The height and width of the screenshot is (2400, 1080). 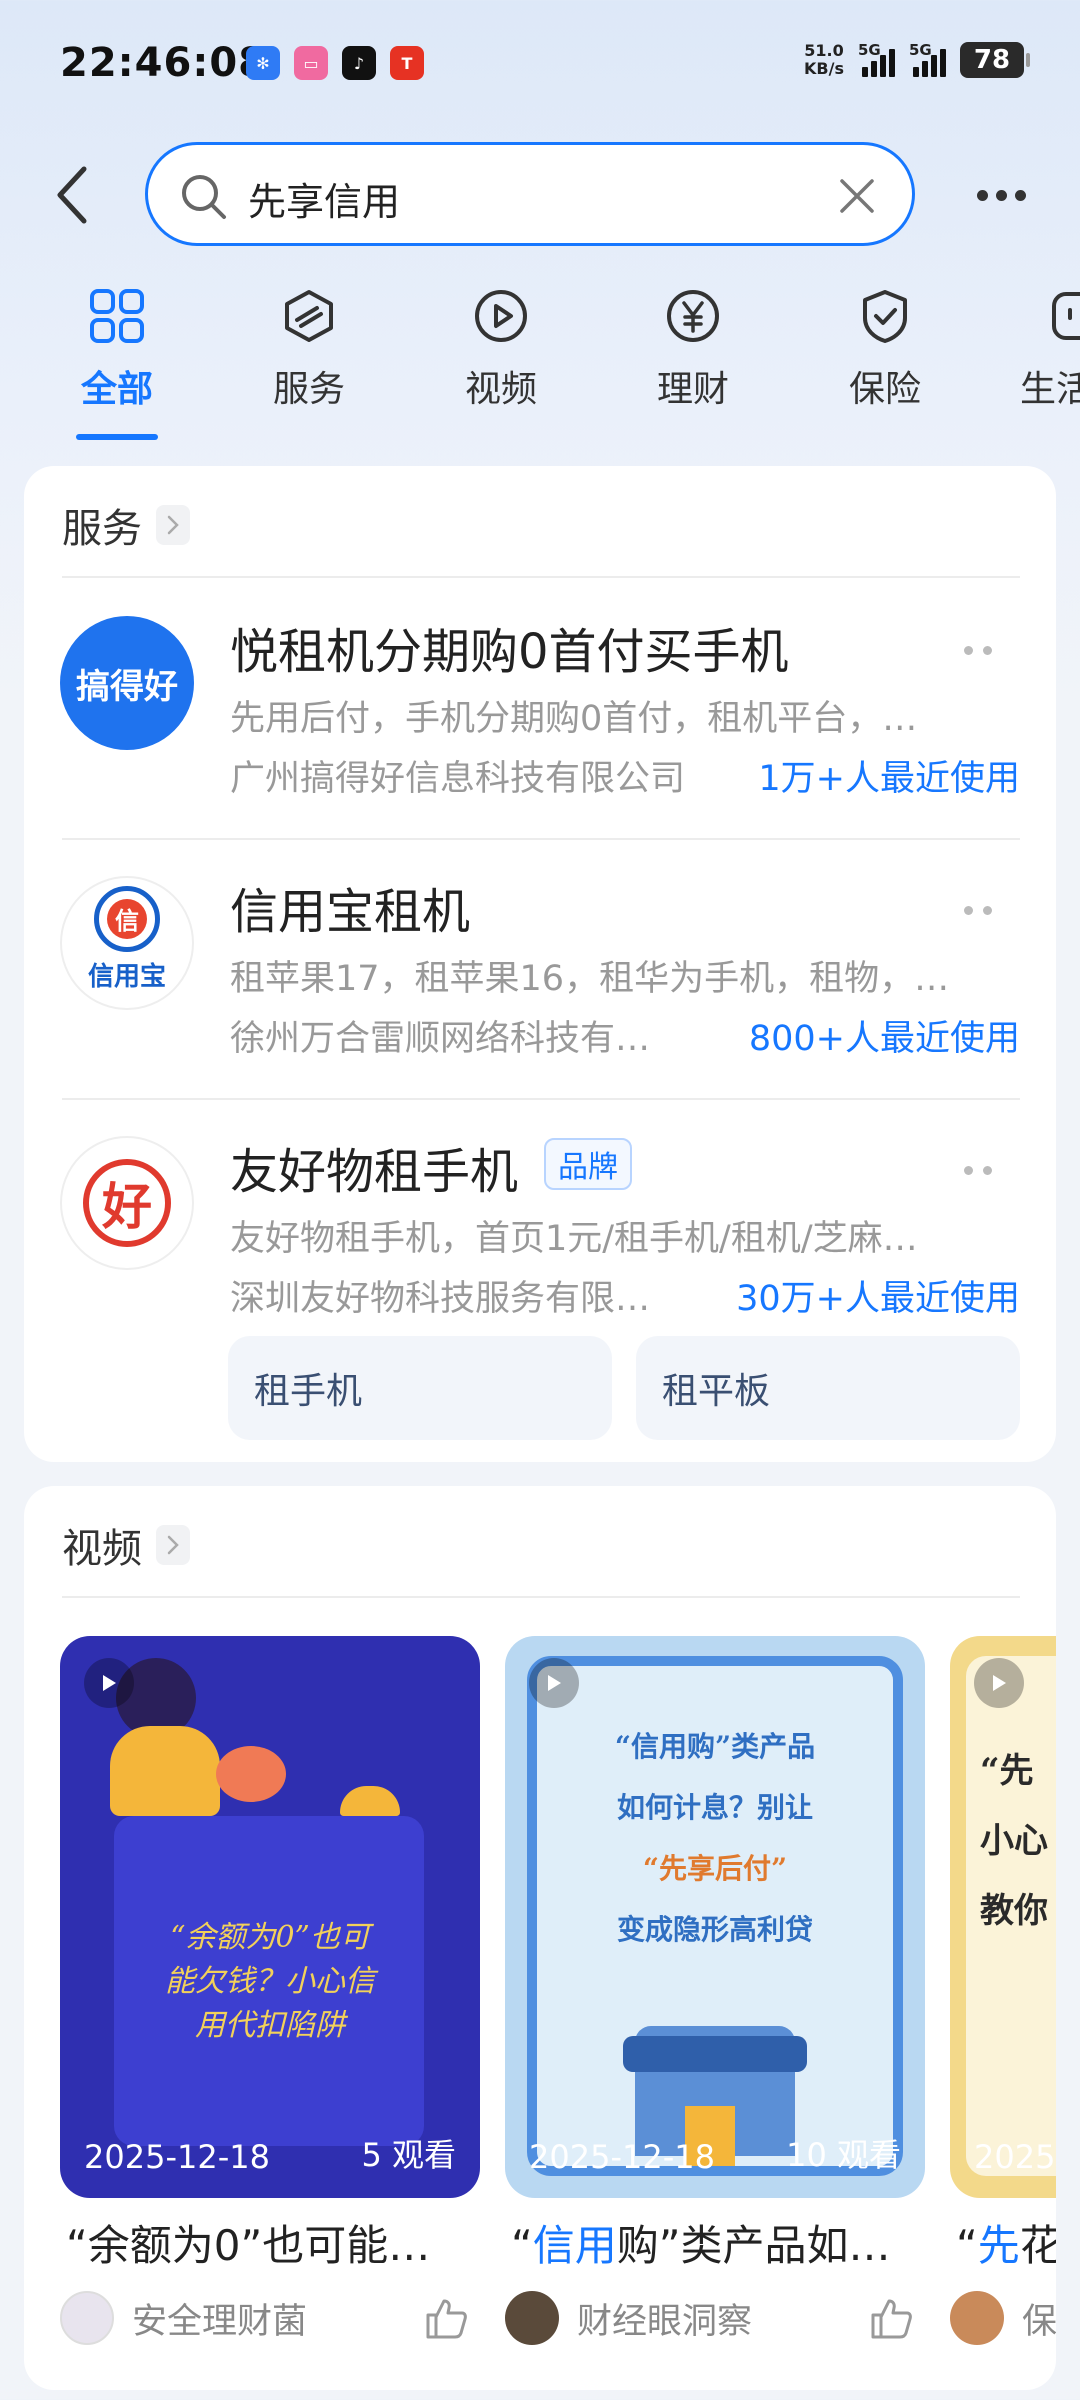 I want to click on tab-all: 全部, so click(x=117, y=349).